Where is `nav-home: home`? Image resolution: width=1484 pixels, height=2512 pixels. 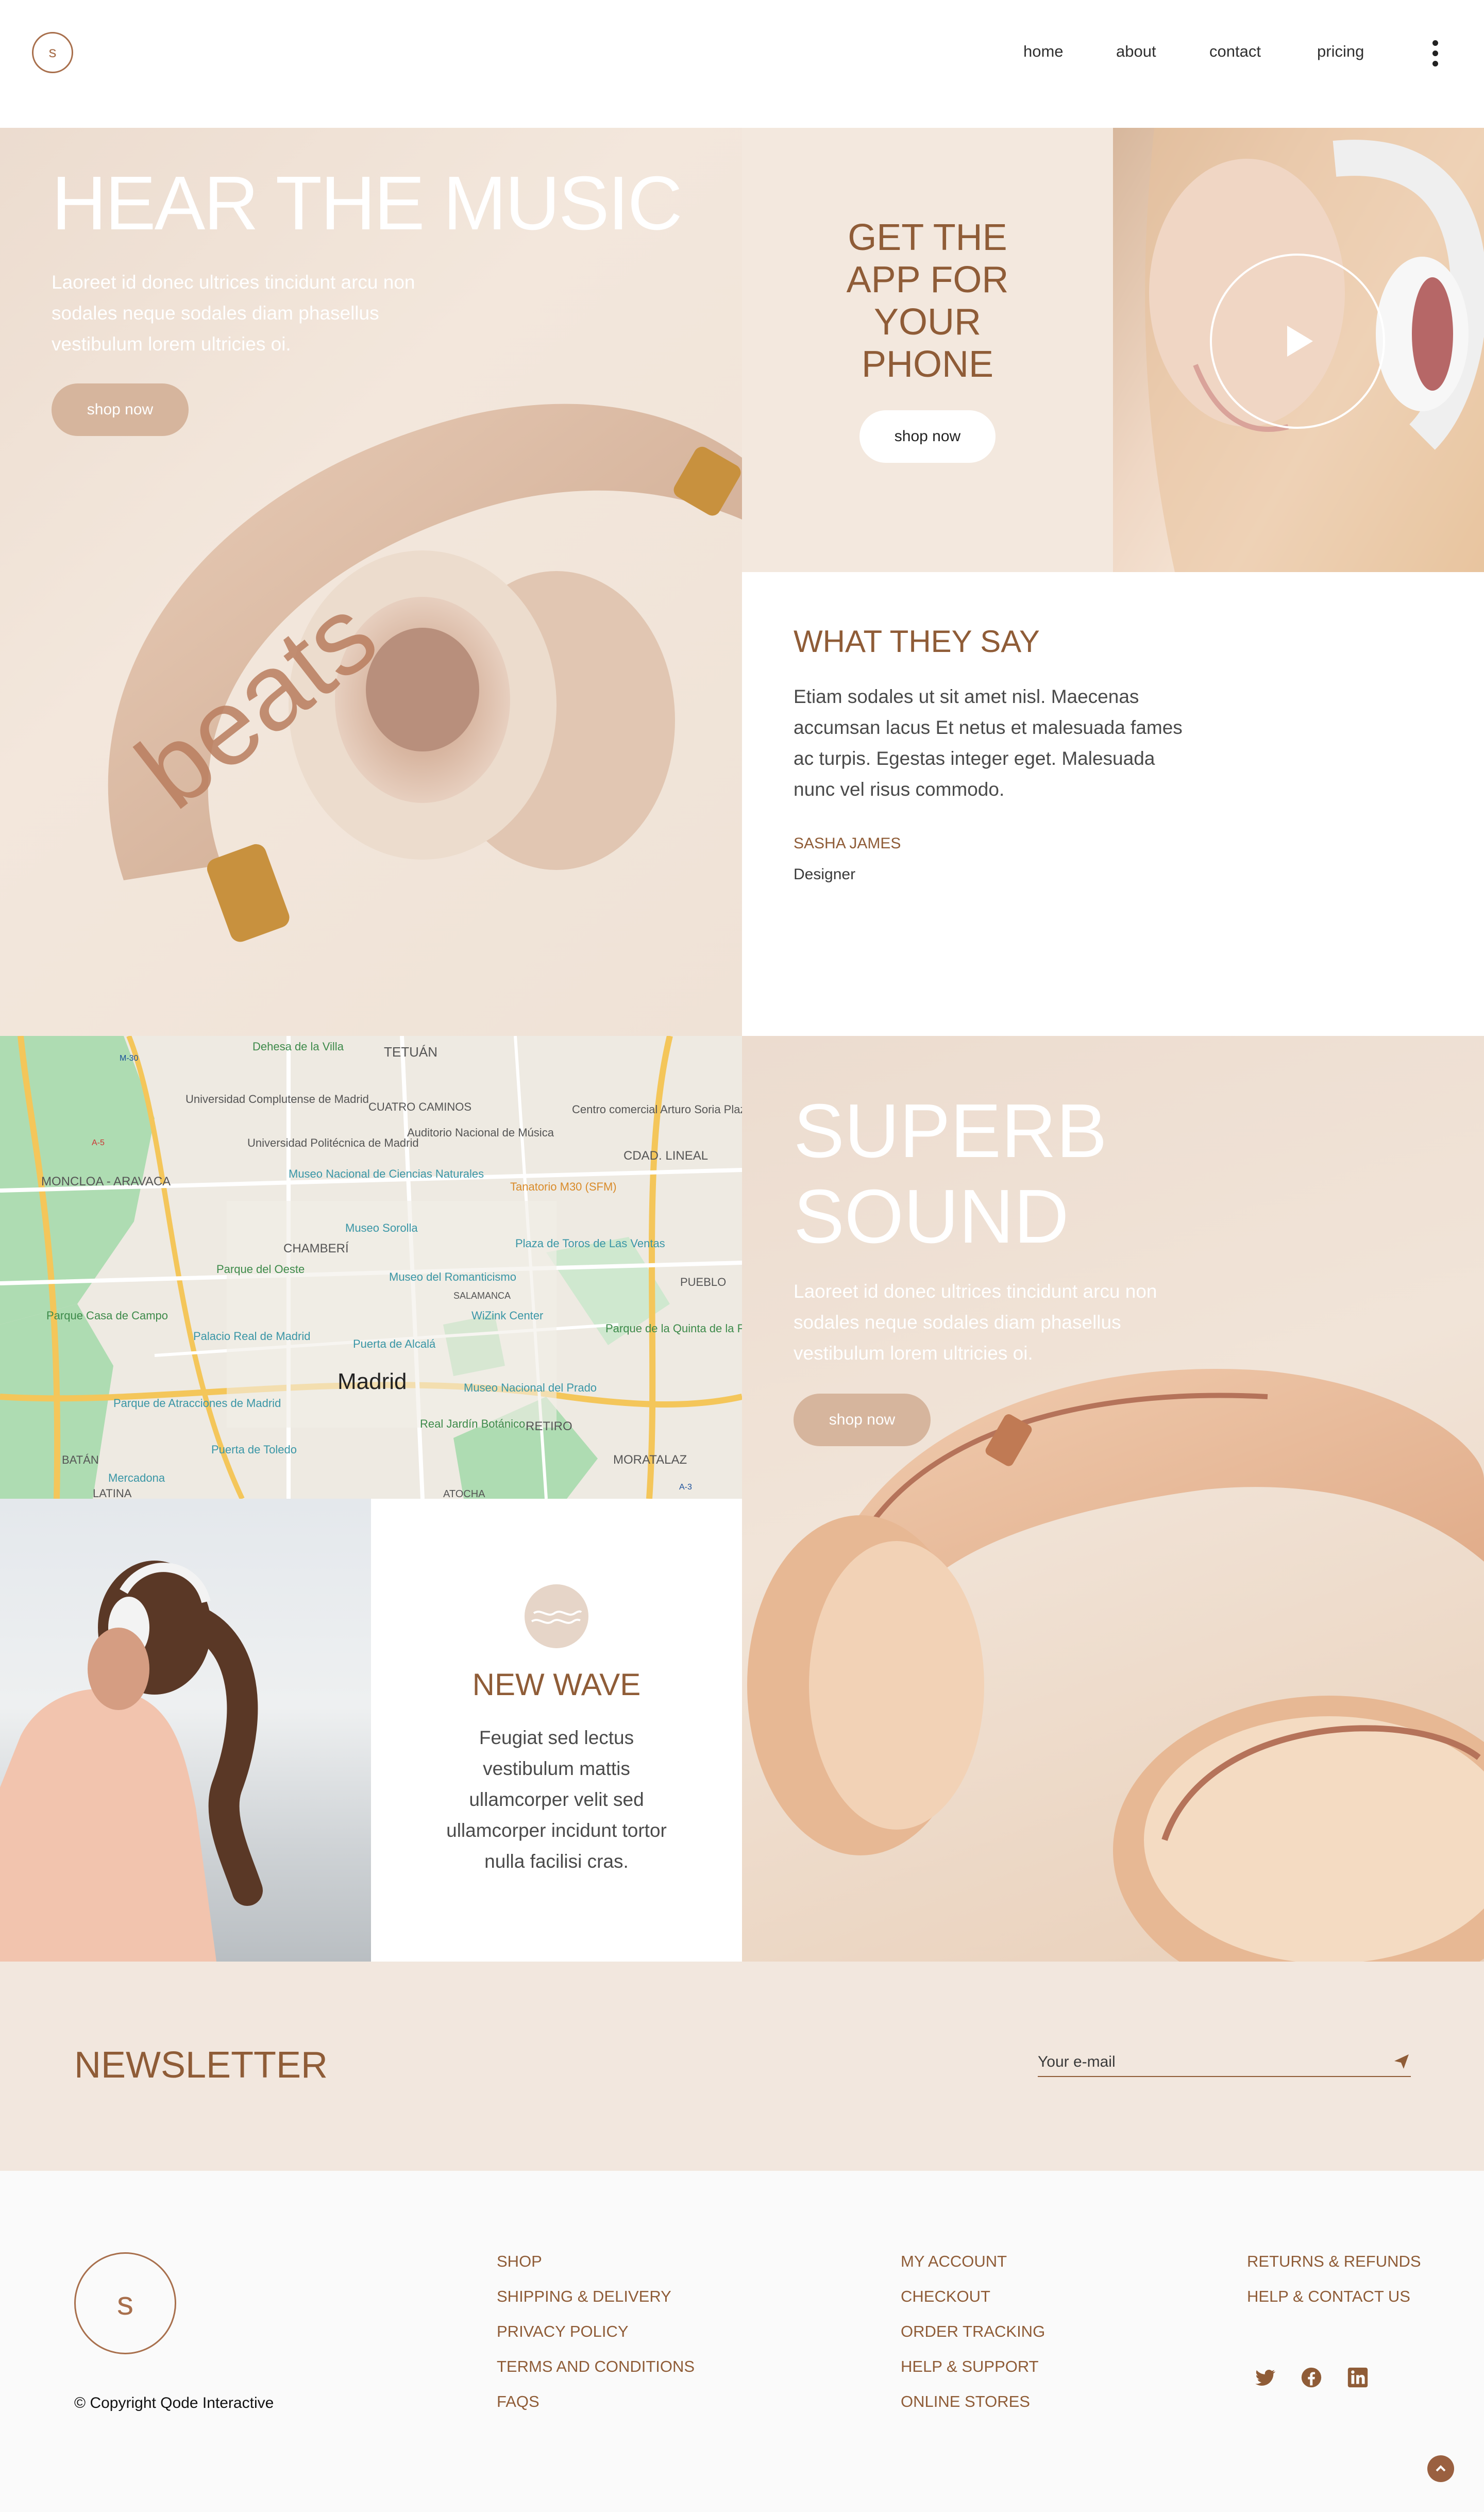
nav-home: home is located at coordinates (1043, 51).